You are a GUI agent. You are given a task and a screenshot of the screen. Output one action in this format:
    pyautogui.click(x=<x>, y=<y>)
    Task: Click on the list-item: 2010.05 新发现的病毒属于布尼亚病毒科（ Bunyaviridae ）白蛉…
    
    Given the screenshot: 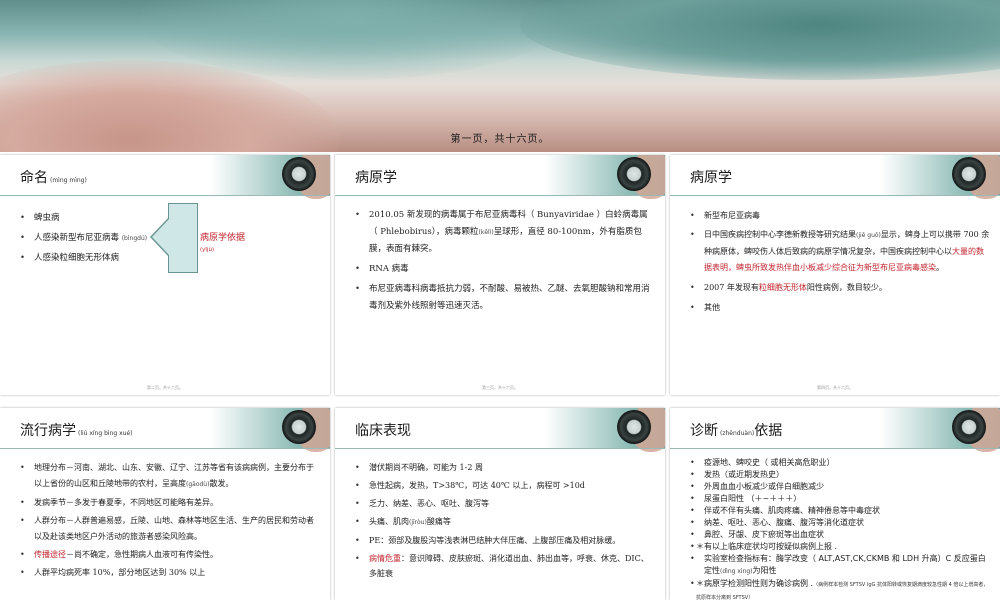 What is the action you would take?
    pyautogui.click(x=505, y=232)
    